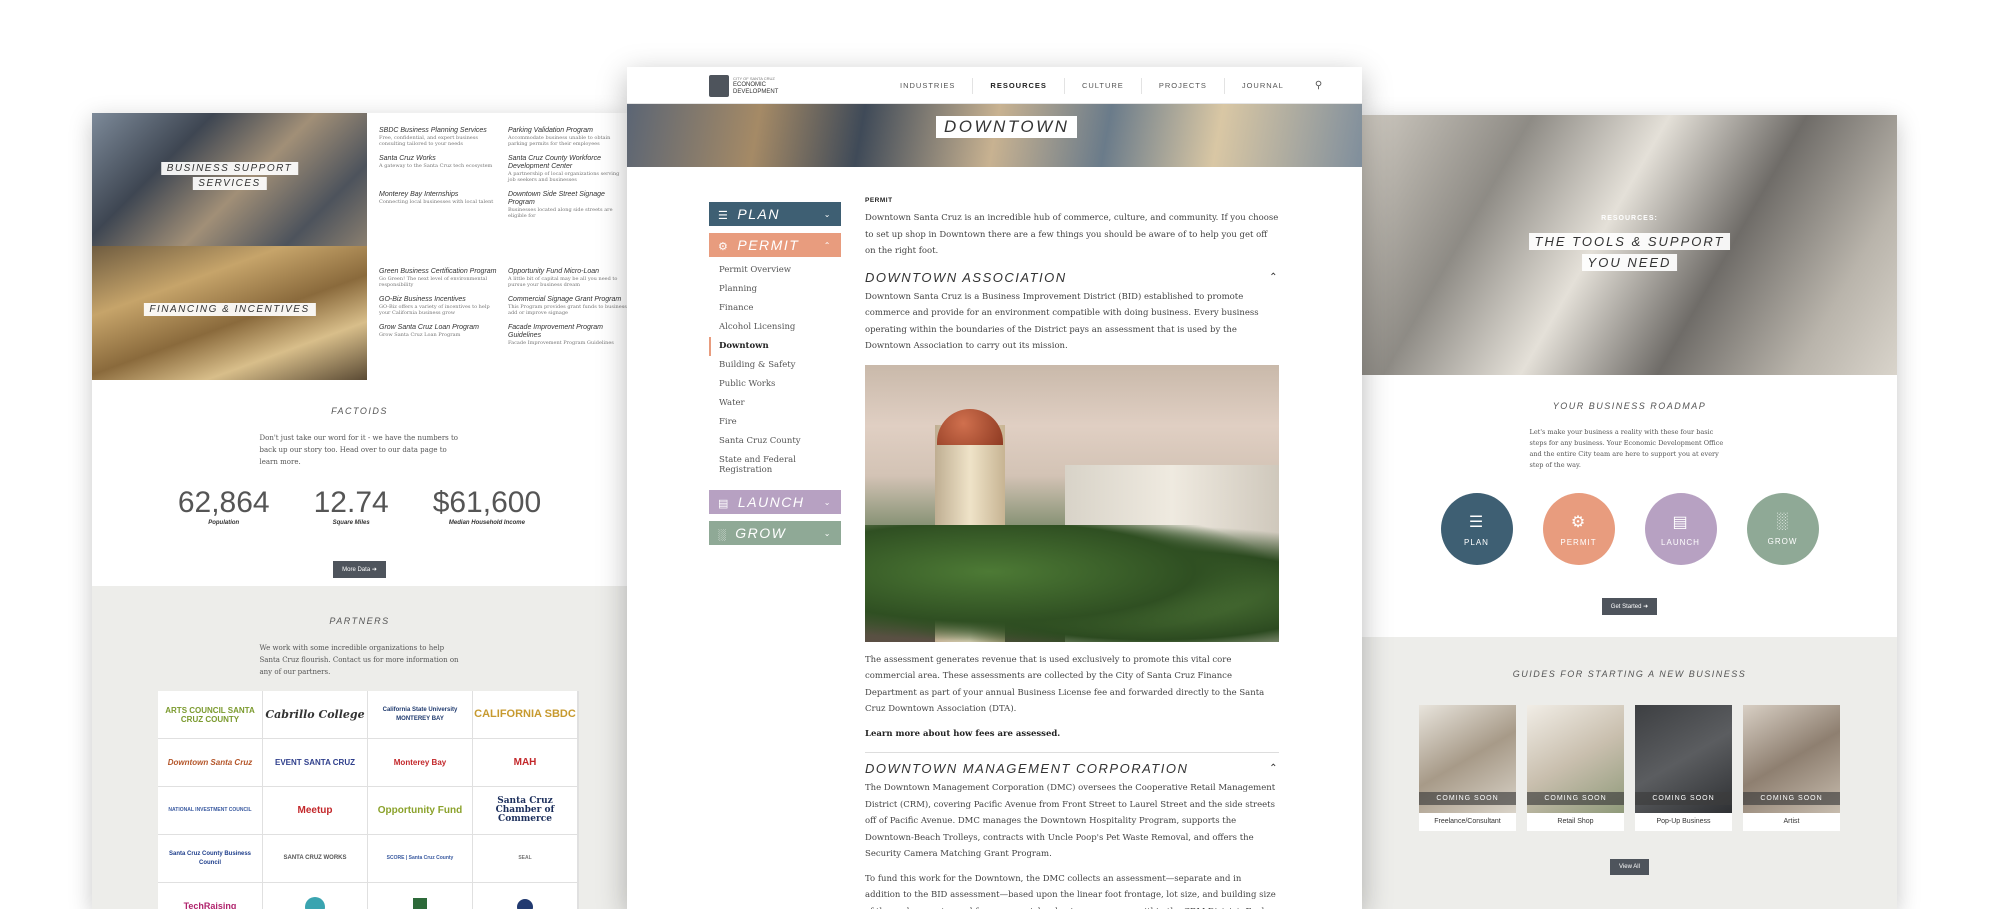  I want to click on guide-image: COMING SOON, so click(1575, 759).